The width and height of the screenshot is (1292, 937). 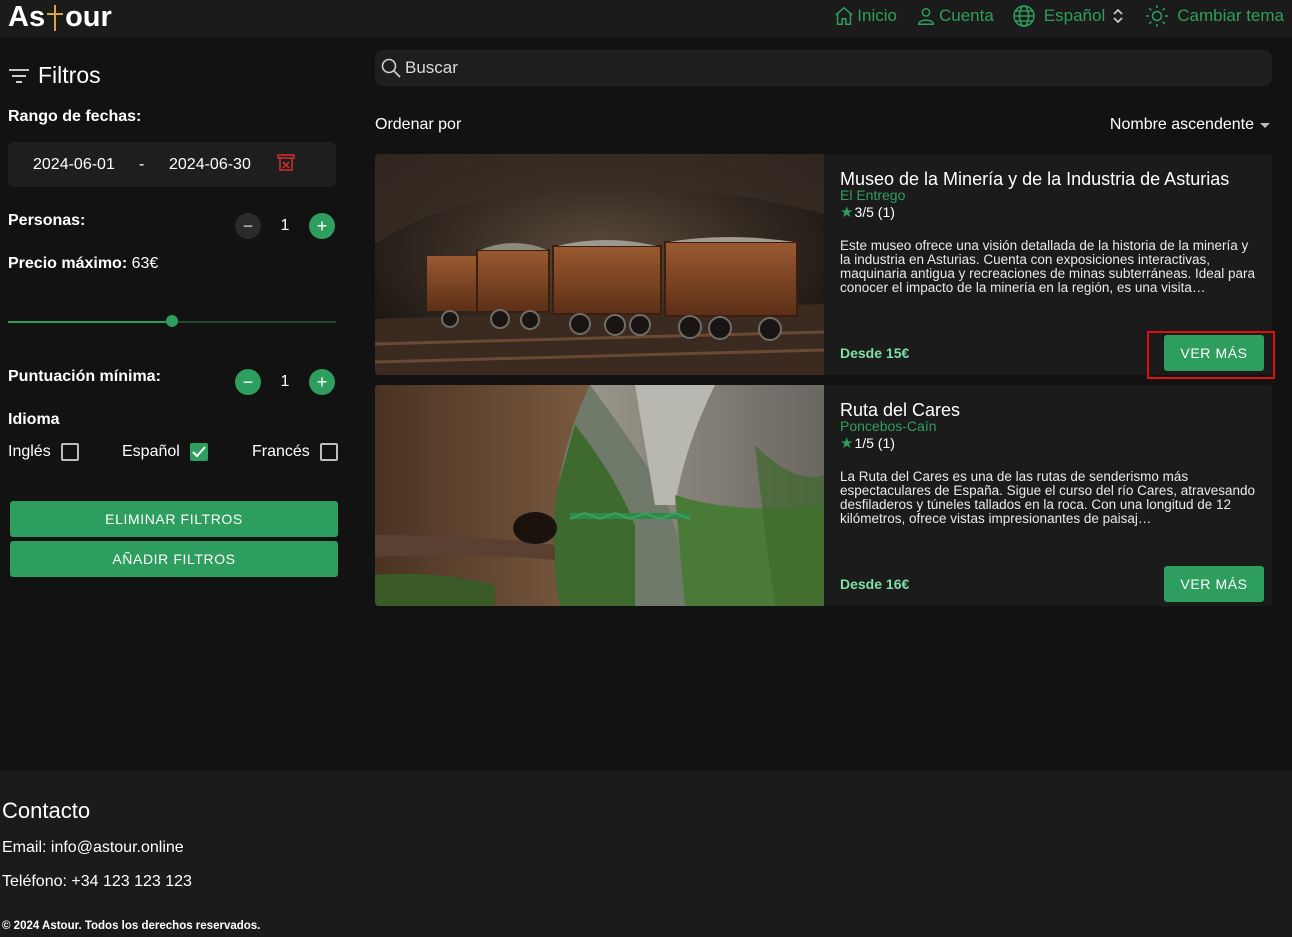 What do you see at coordinates (248, 226) in the screenshot?
I see `people-decrement-button: −` at bounding box center [248, 226].